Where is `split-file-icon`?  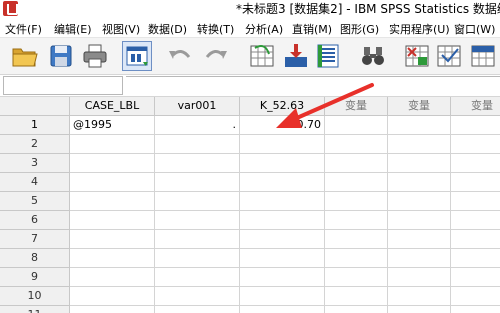
split-file-icon is located at coordinates (483, 56).